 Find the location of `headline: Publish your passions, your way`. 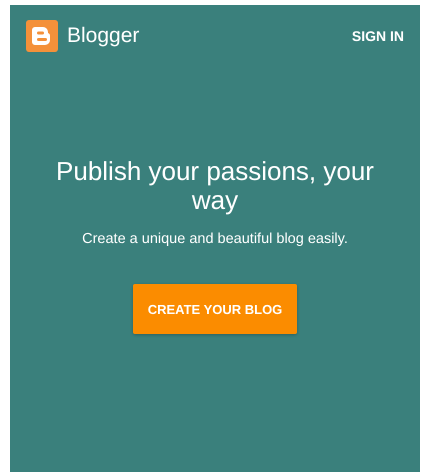

headline: Publish your passions, your way is located at coordinates (215, 186).